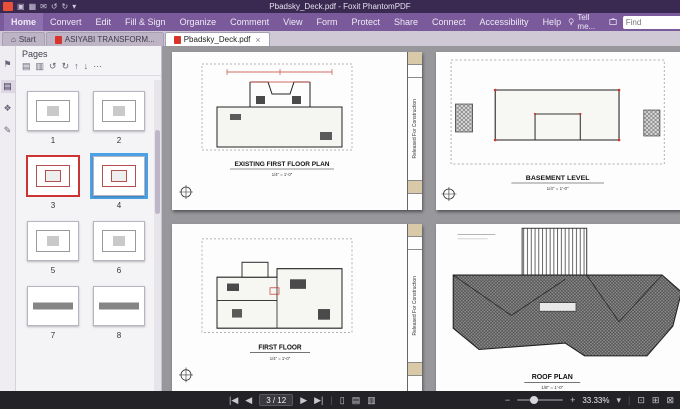  I want to click on pages-panel-title: Pages, so click(35, 54).